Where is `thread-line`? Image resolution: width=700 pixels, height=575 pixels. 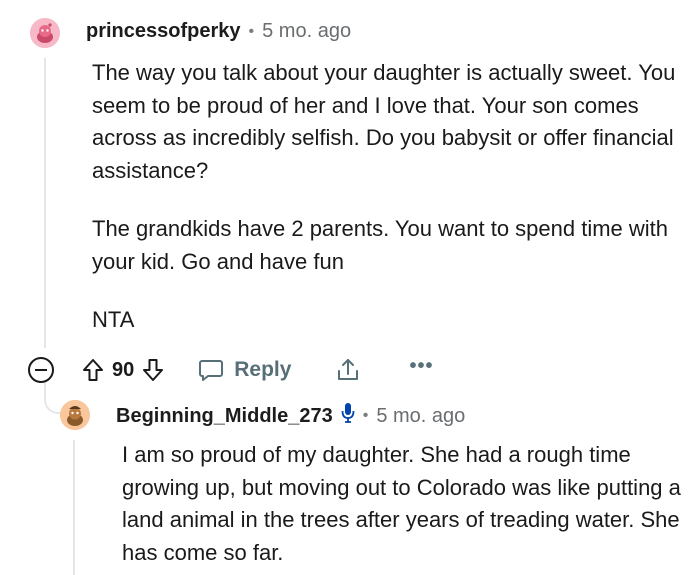
thread-line is located at coordinates (45, 203).